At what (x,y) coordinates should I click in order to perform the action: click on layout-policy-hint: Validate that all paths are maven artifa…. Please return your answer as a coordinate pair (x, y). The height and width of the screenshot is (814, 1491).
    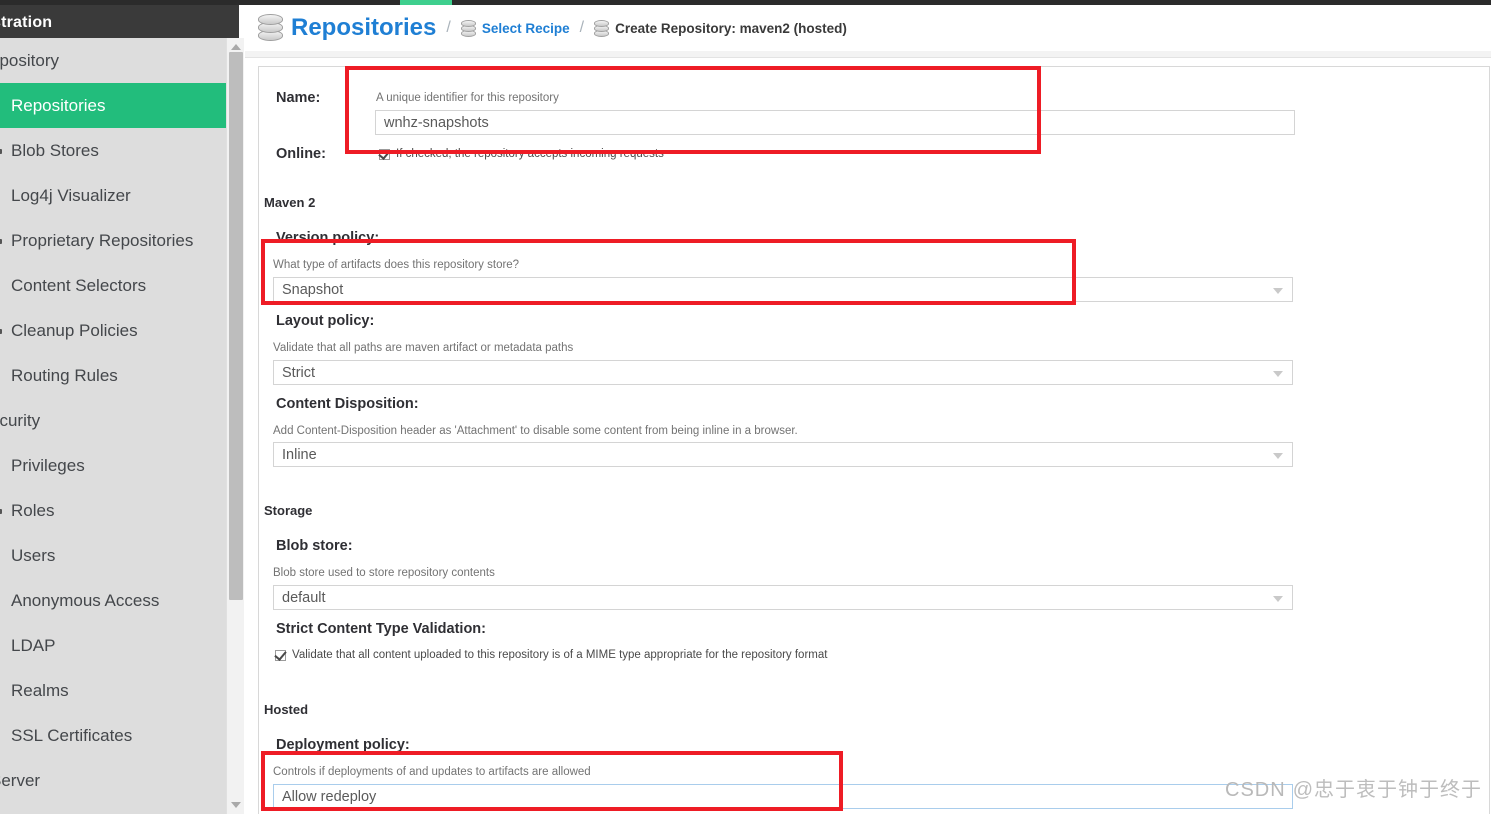
    Looking at the image, I should click on (423, 348).